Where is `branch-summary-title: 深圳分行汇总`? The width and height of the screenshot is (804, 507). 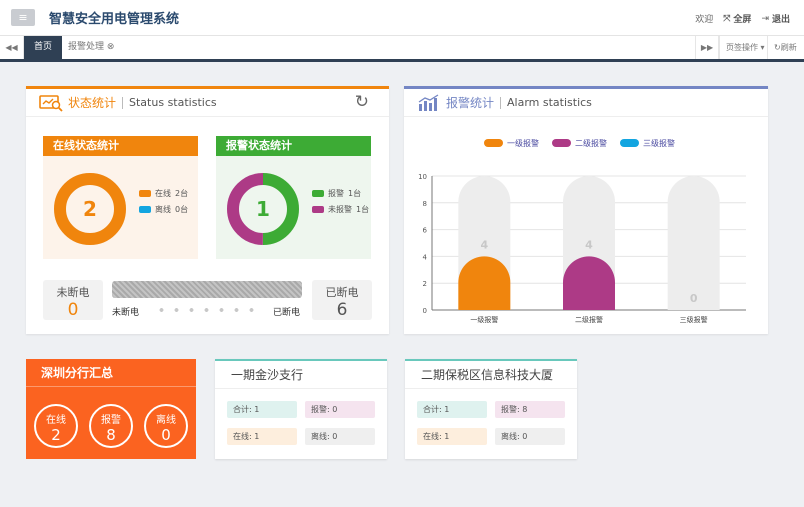 branch-summary-title: 深圳分行汇总 is located at coordinates (111, 373).